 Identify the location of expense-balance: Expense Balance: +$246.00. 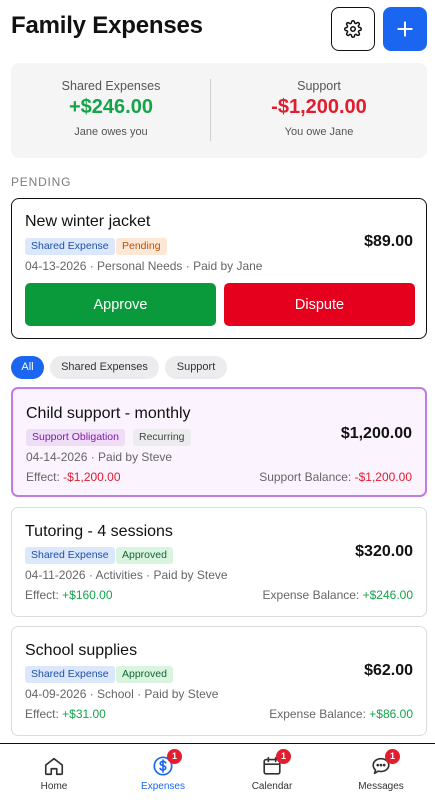
(338, 595).